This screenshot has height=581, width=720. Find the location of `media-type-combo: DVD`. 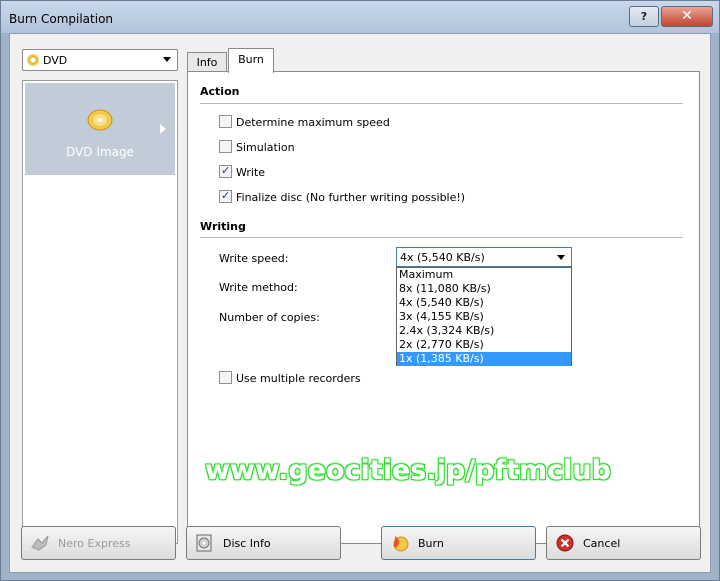

media-type-combo: DVD is located at coordinates (100, 60).